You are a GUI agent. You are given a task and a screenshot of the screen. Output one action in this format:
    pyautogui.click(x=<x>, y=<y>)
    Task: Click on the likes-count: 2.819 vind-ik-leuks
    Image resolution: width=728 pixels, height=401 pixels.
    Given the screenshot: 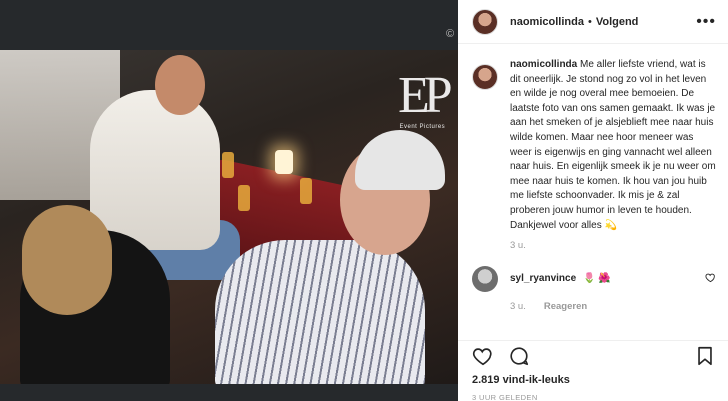 What is the action you would take?
    pyautogui.click(x=521, y=380)
    